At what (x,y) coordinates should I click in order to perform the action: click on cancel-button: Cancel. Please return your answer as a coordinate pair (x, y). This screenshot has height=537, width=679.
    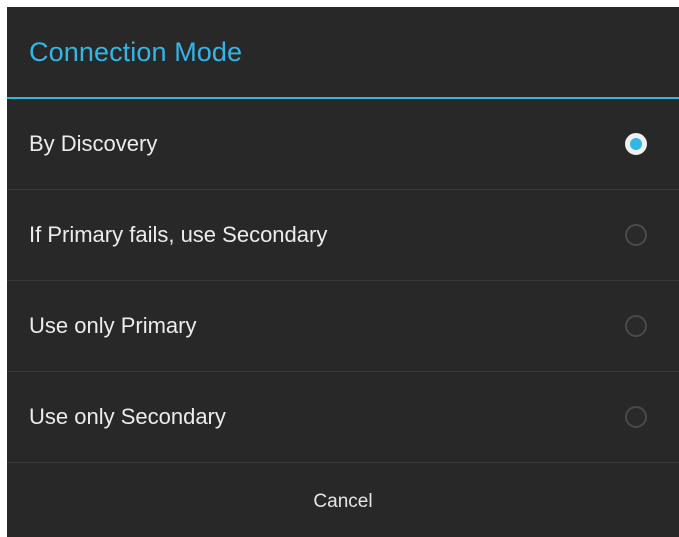
    Looking at the image, I should click on (342, 502).